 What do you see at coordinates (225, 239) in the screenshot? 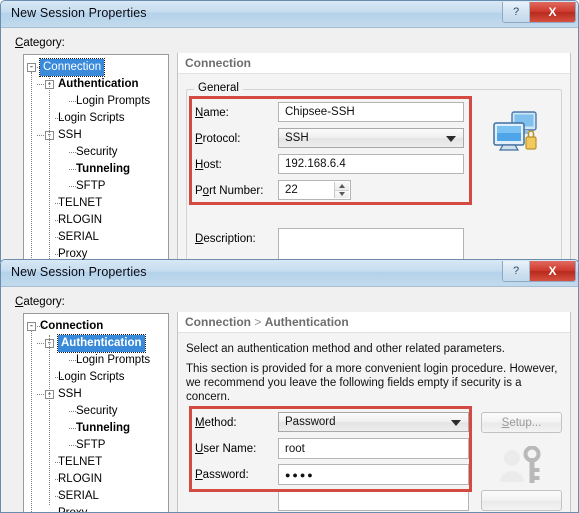
I see `description-label: Description:` at bounding box center [225, 239].